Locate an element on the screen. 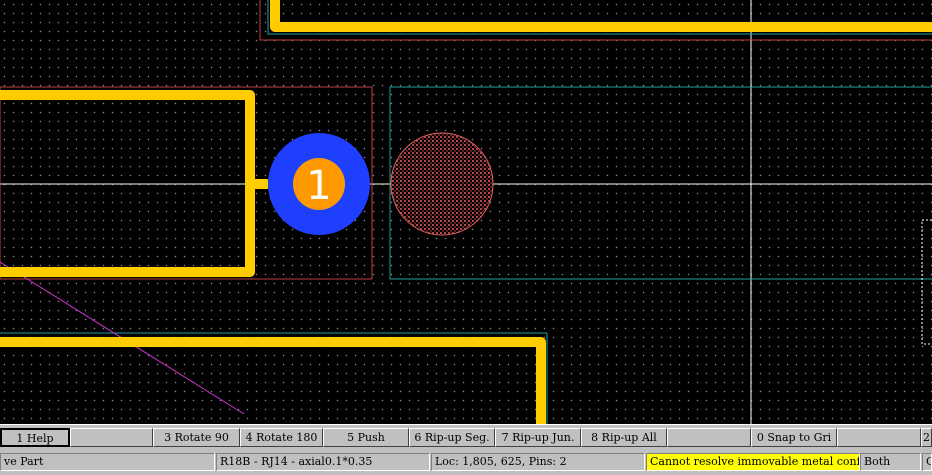  status-extra: G is located at coordinates (927, 462).